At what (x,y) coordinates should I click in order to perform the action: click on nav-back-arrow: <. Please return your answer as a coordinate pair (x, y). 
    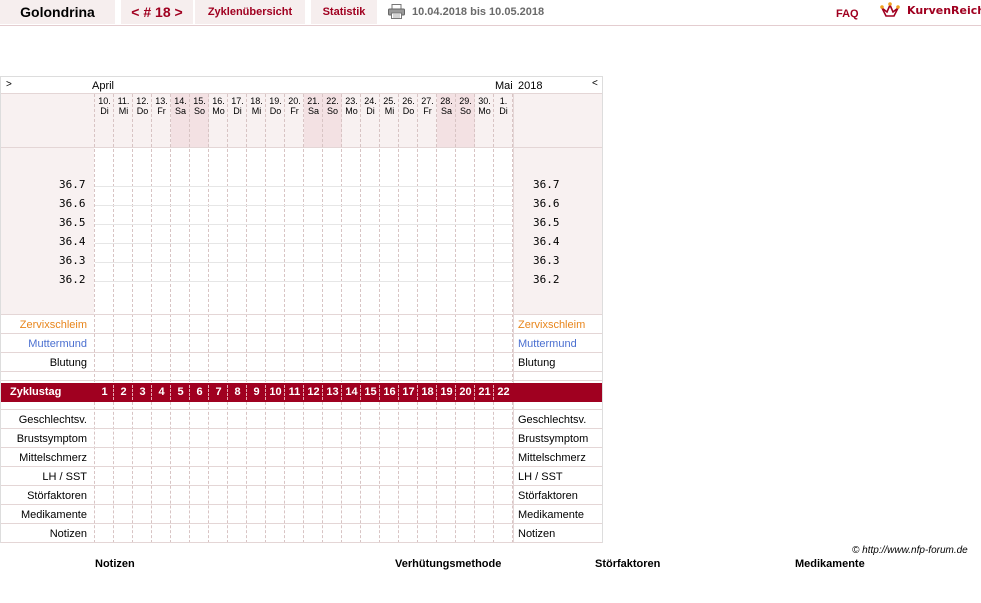
    Looking at the image, I should click on (595, 83).